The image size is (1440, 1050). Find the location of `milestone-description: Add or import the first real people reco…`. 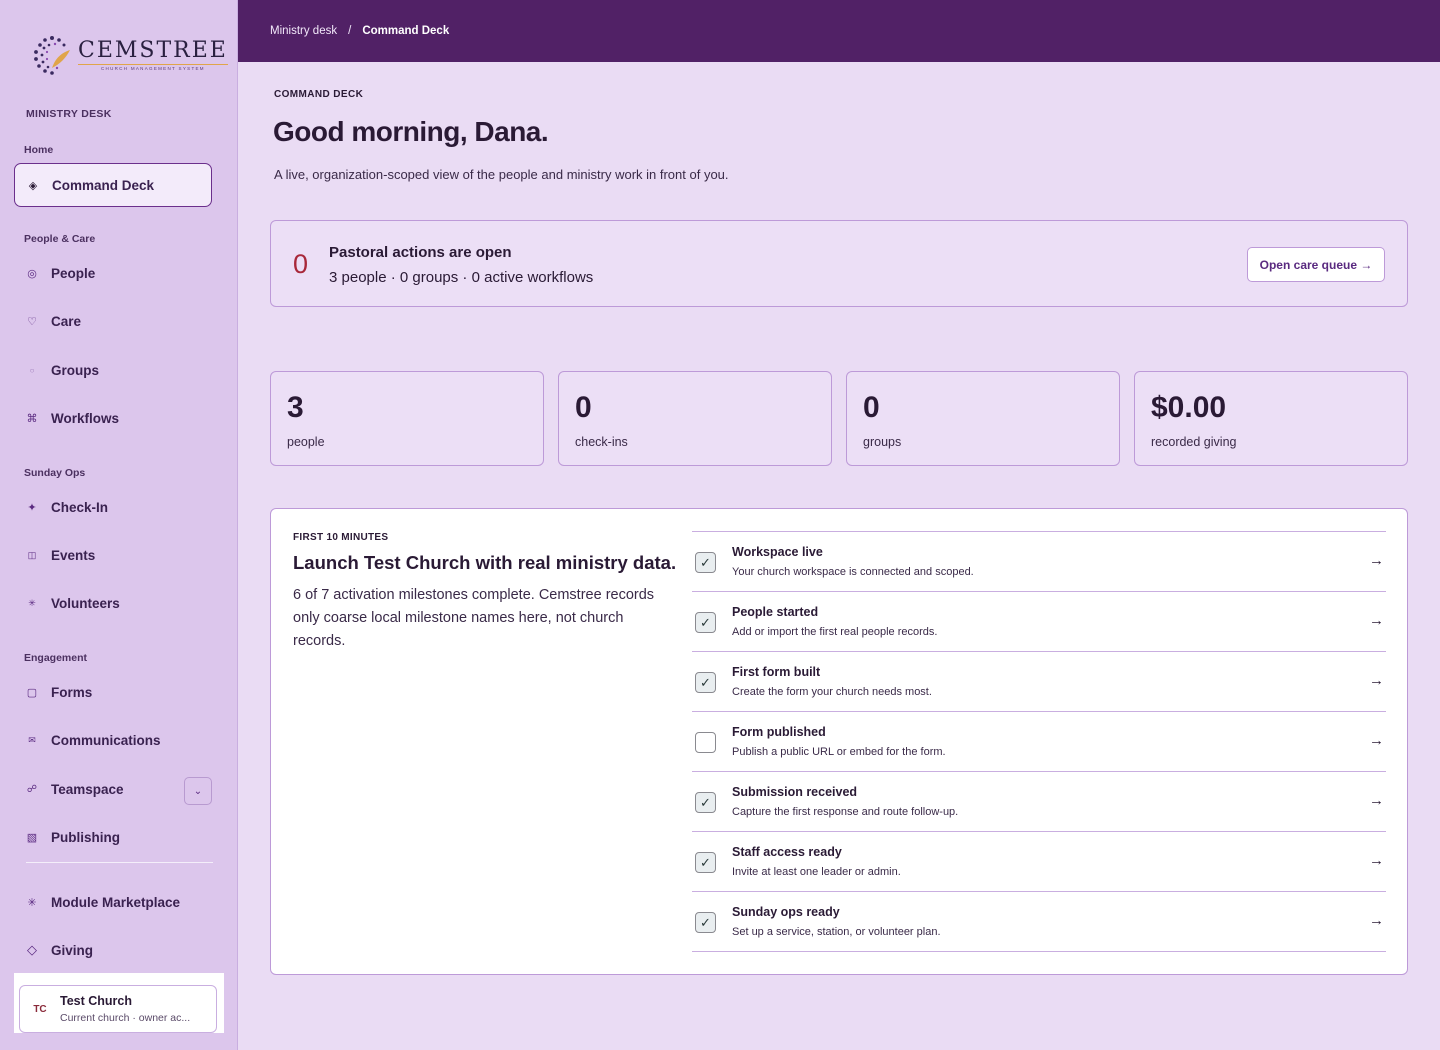

milestone-description: Add or import the first real people reco… is located at coordinates (835, 632).